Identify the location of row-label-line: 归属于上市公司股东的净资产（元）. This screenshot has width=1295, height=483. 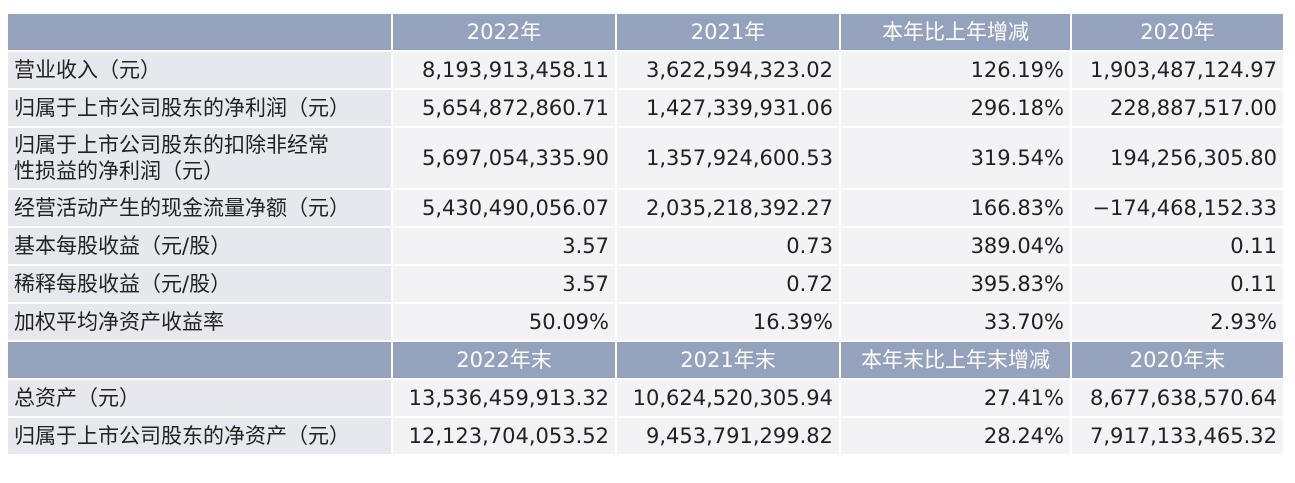
(182, 436).